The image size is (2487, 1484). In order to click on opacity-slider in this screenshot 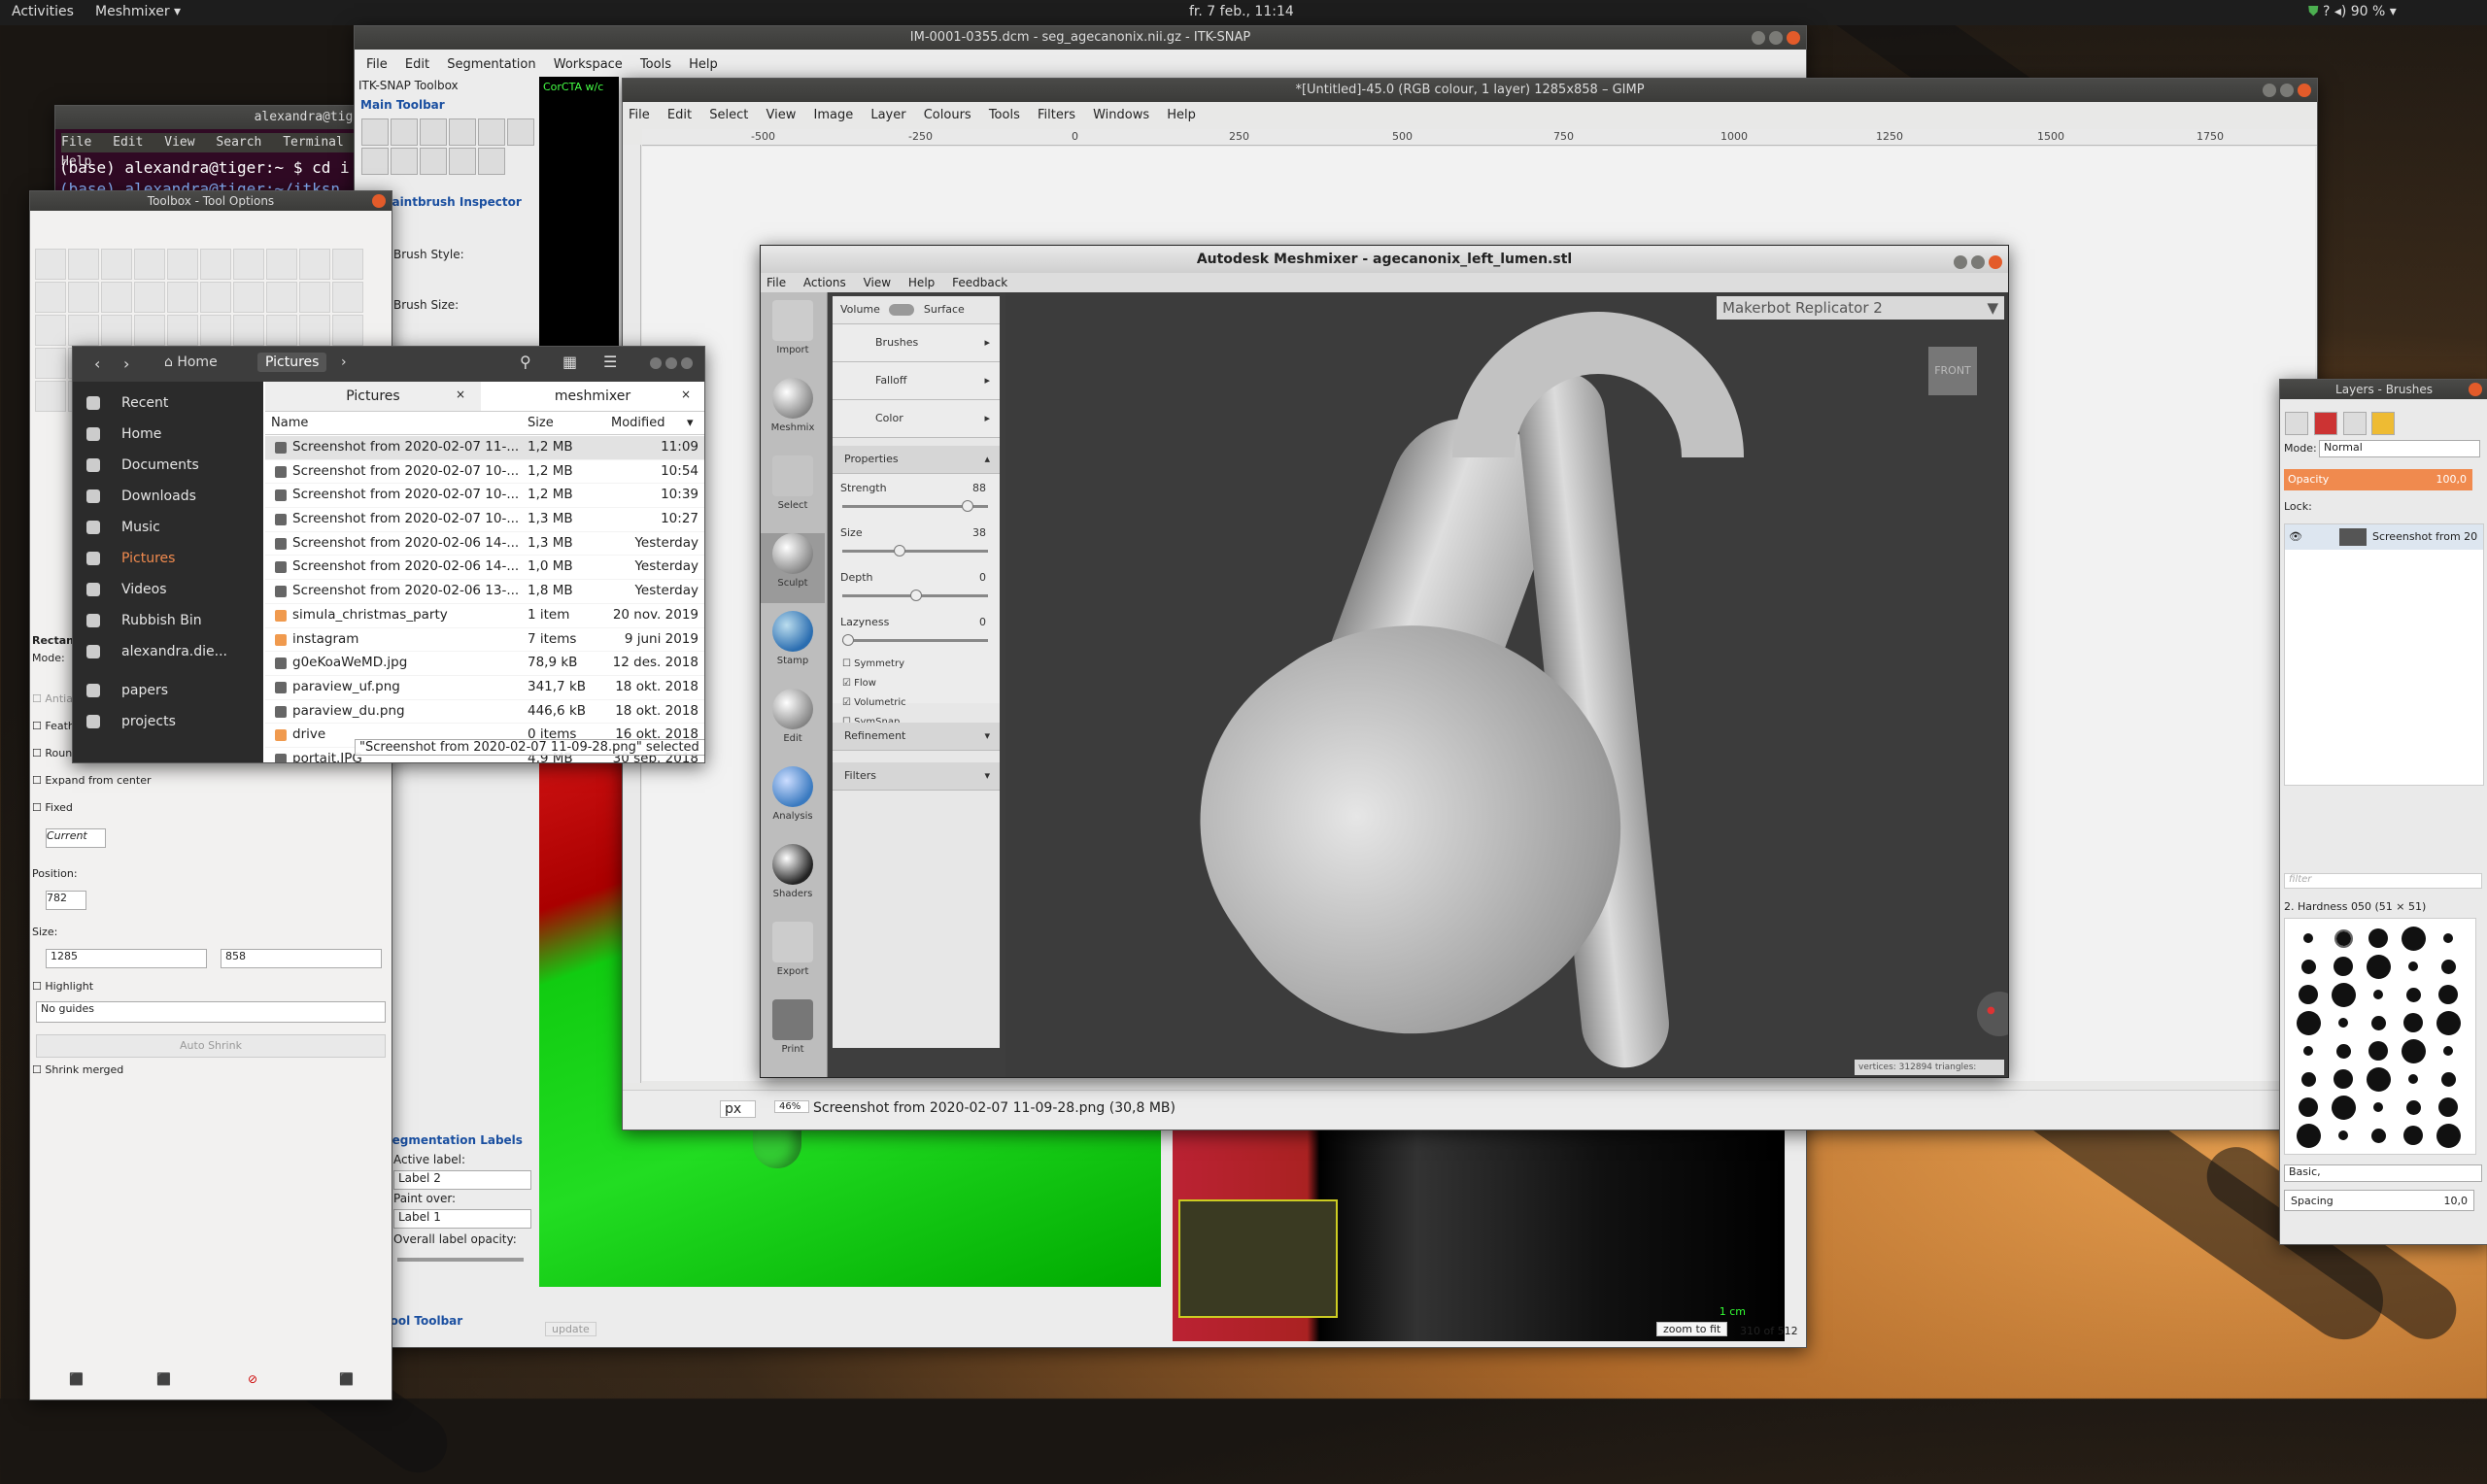, I will do `click(460, 1260)`.